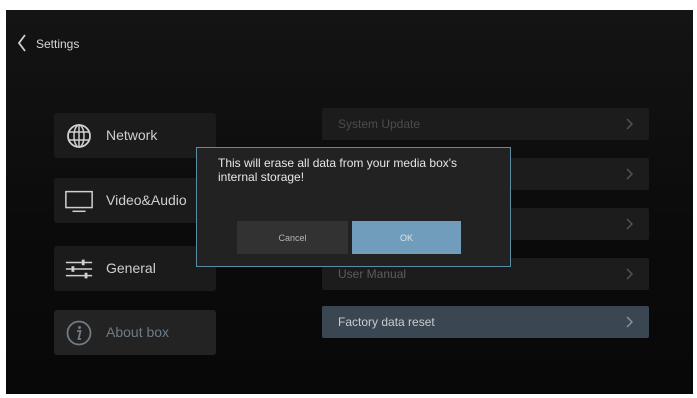  Describe the element at coordinates (379, 124) in the screenshot. I see `list-item-label: System Update` at that location.